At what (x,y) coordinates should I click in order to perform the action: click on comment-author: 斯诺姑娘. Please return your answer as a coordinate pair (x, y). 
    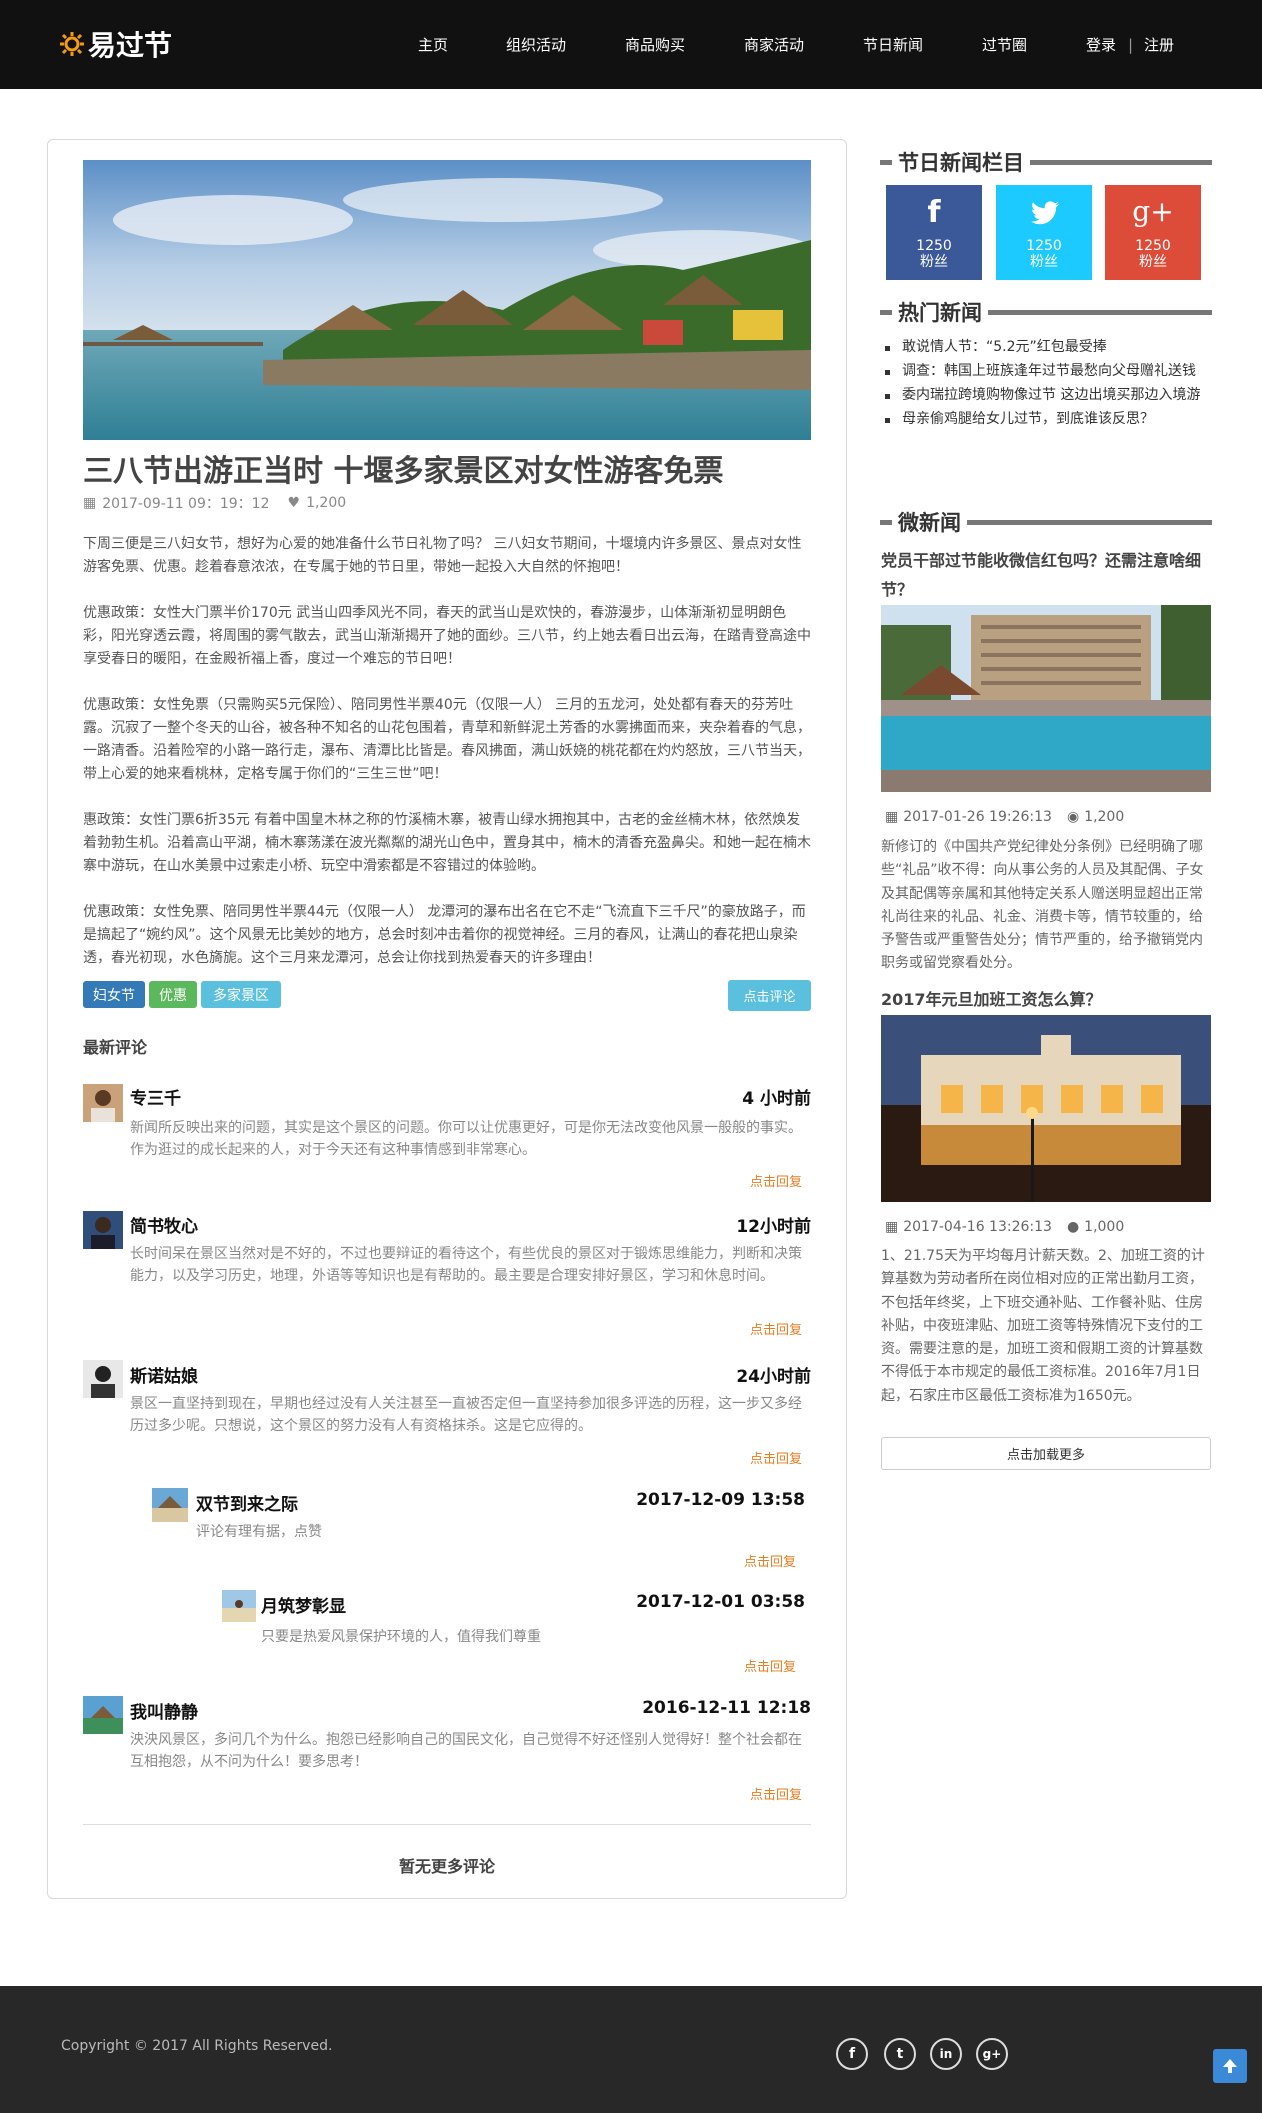
    Looking at the image, I should click on (164, 1374).